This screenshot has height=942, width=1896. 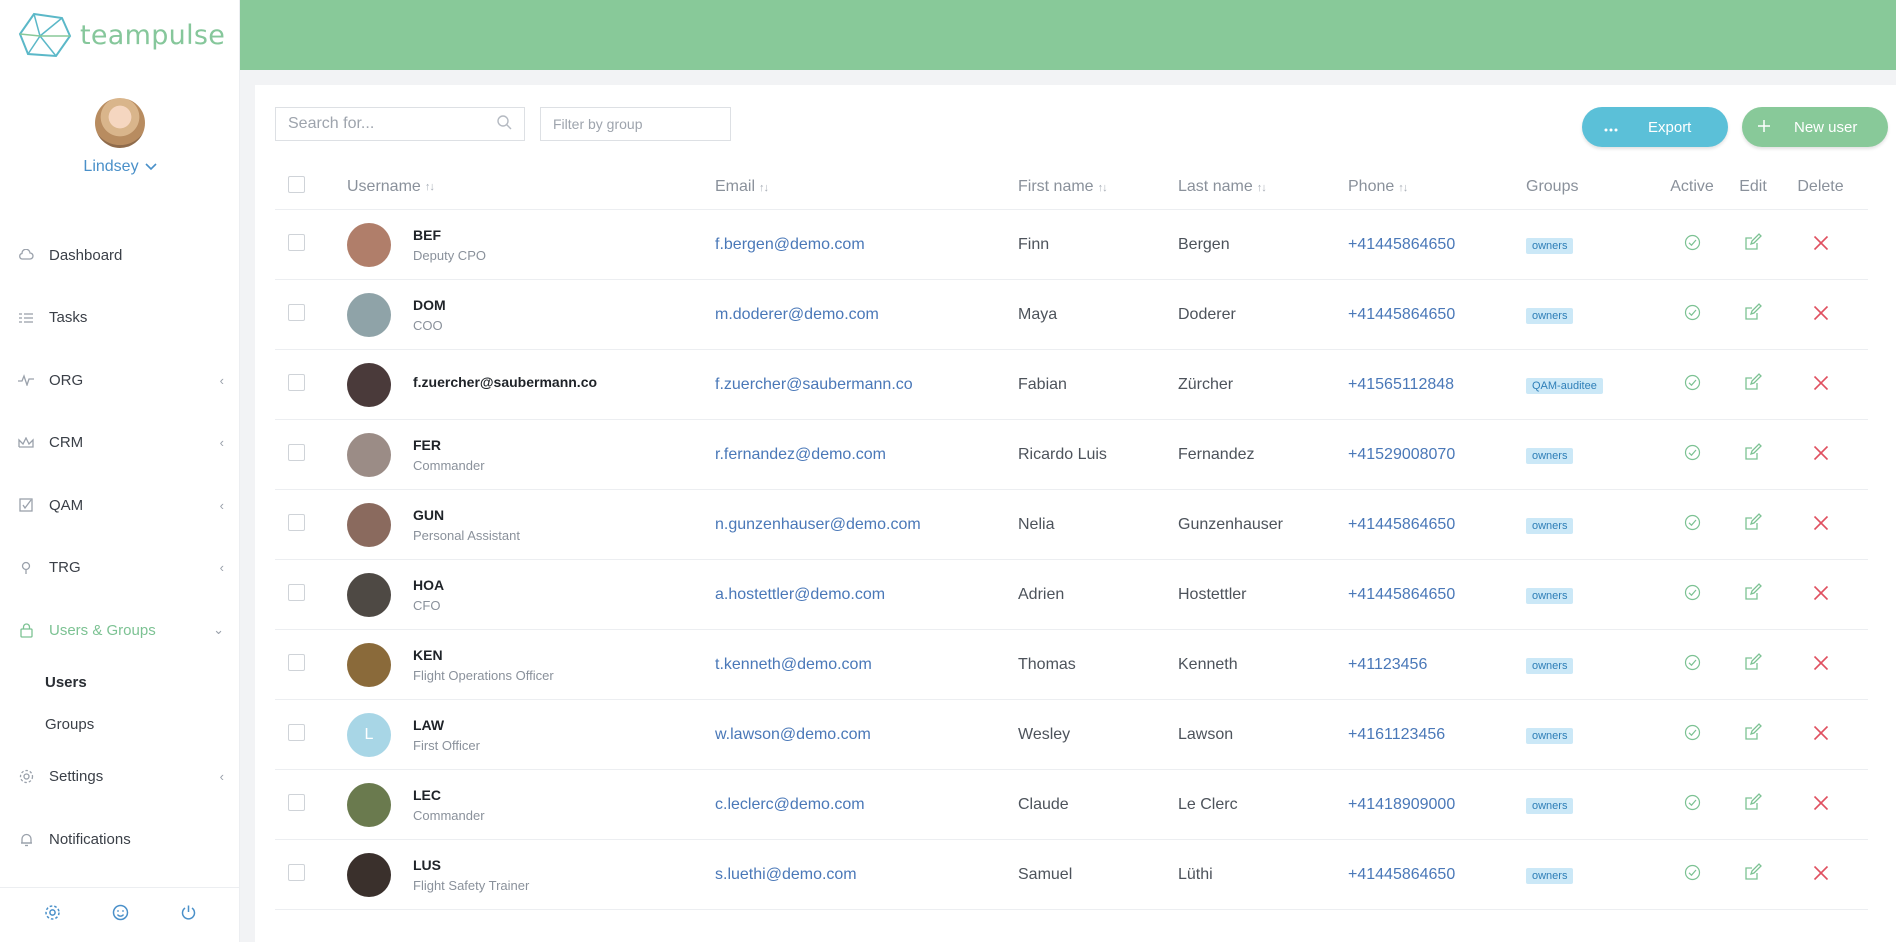 What do you see at coordinates (635, 124) in the screenshot?
I see `group-filter-input` at bounding box center [635, 124].